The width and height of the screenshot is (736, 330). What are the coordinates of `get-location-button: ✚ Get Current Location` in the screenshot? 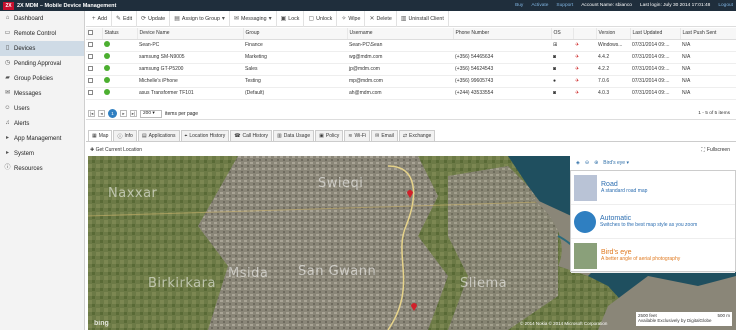 It's located at (116, 150).